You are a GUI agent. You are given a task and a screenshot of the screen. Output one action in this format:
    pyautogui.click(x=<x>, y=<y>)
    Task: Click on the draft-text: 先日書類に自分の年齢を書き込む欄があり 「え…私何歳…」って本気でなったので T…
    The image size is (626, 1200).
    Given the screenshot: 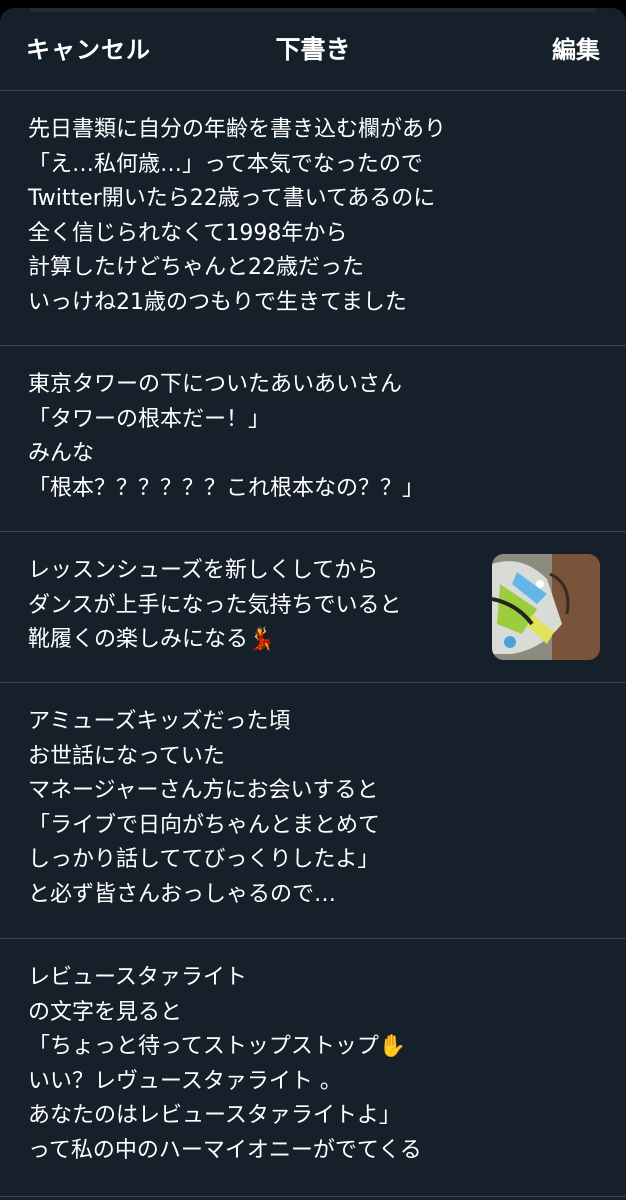 What is the action you would take?
    pyautogui.click(x=237, y=216)
    